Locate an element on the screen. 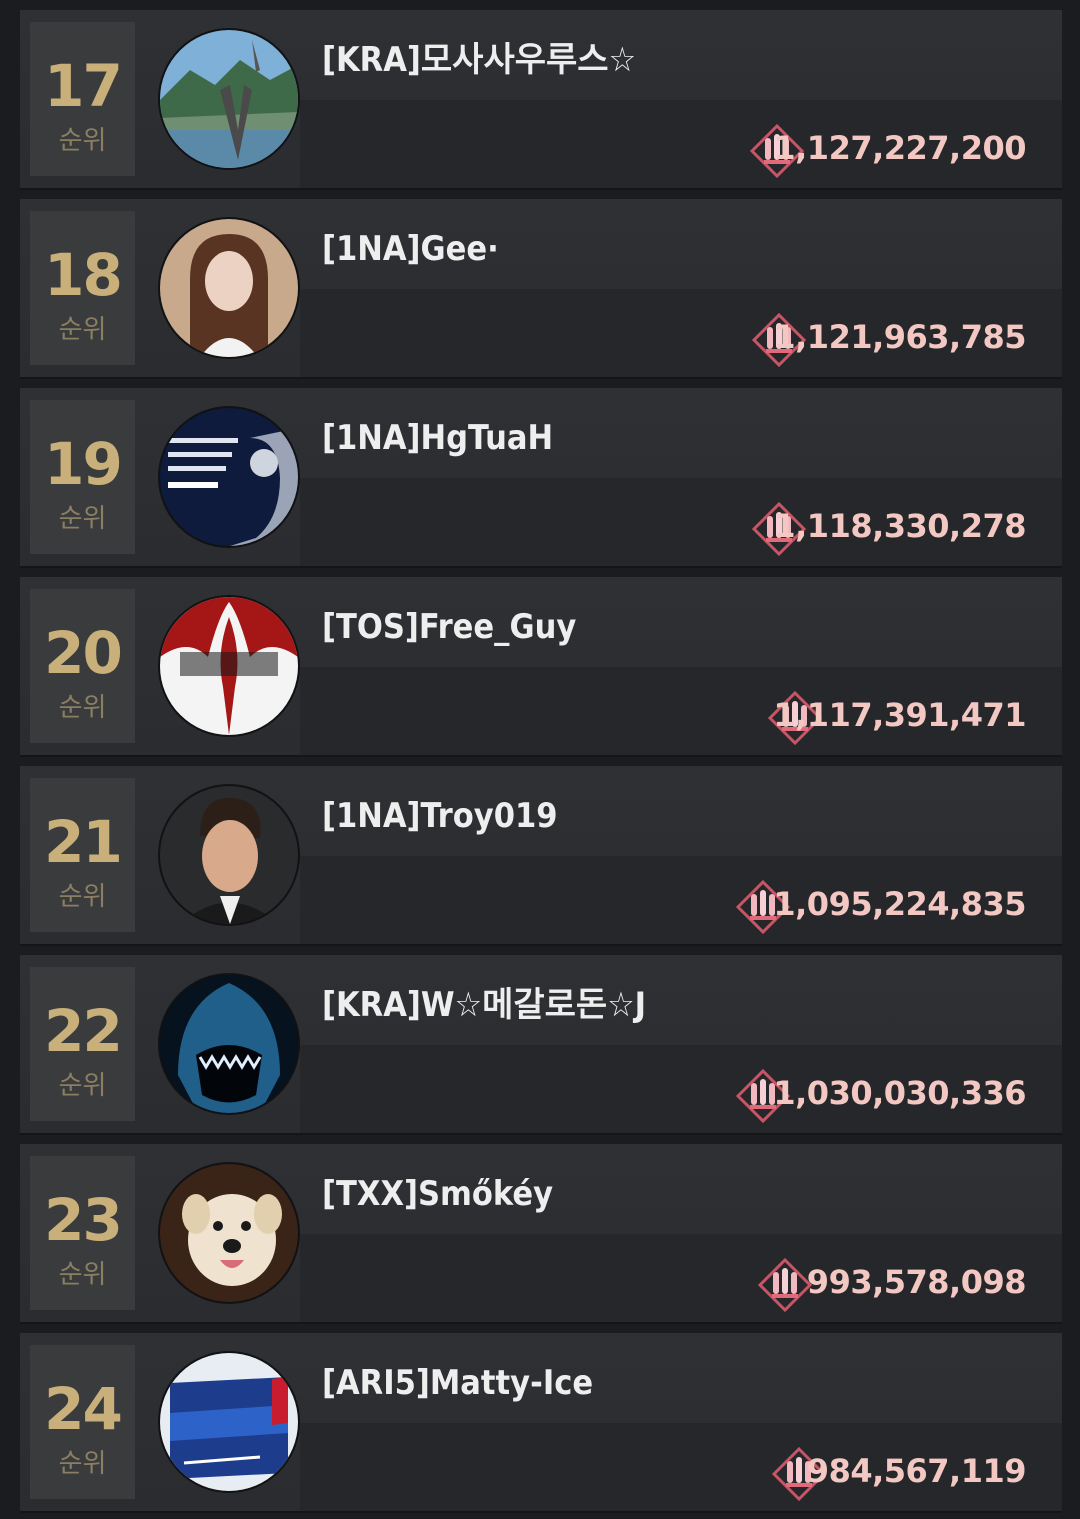 The width and height of the screenshot is (1080, 1519). score-value: 1,117,391,471 is located at coordinates (899, 715).